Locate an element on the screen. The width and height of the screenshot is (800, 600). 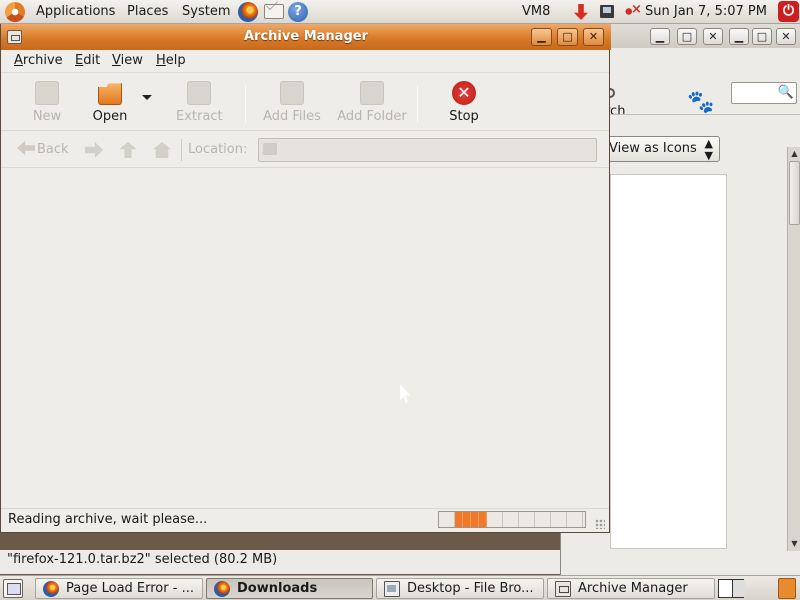
stop-icon: ✕ is located at coordinates (464, 93).